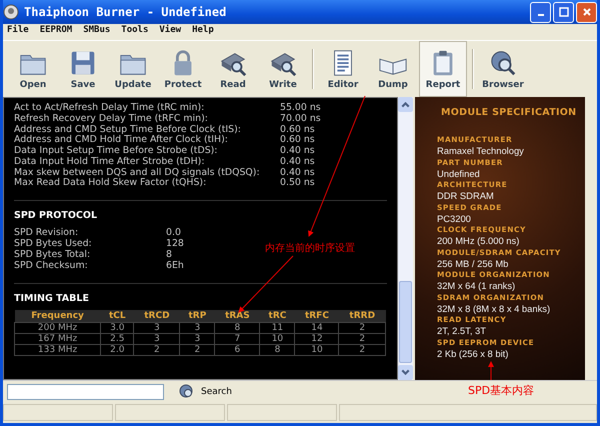  I want to click on spec-value: Ramaxel Technology, so click(481, 150).